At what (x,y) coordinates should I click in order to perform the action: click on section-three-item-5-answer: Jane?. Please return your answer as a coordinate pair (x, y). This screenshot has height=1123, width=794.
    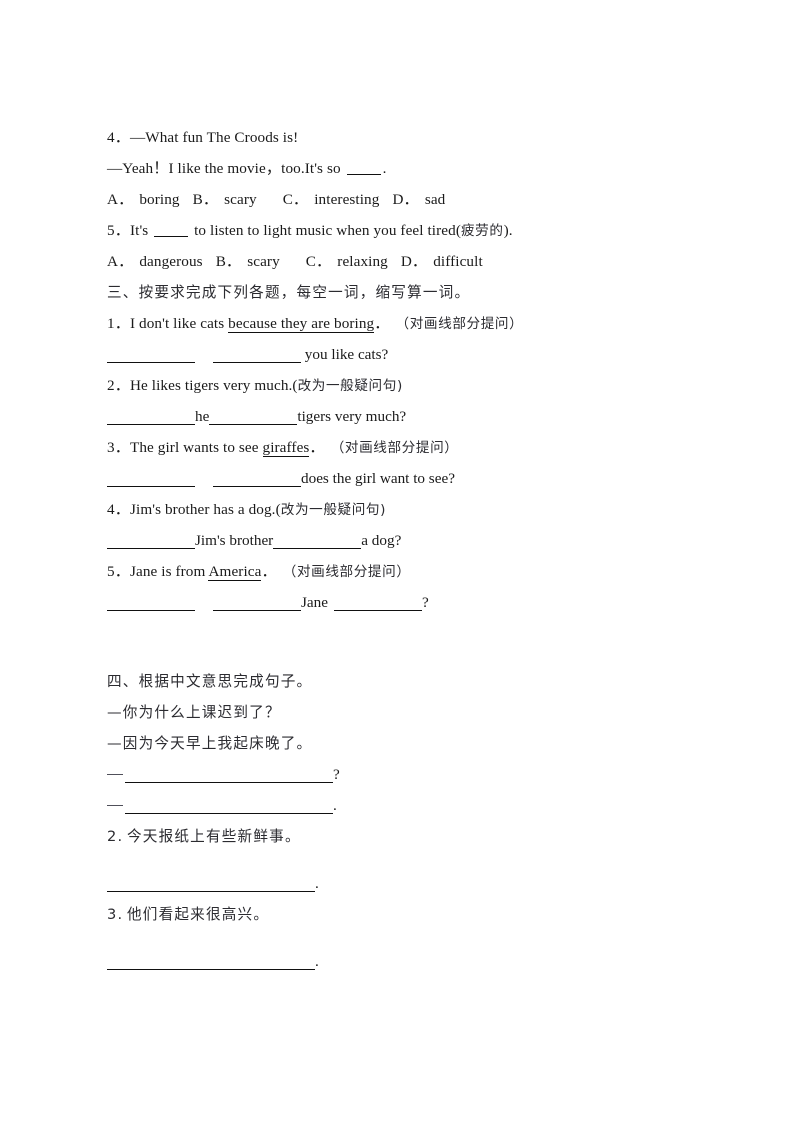
    Looking at the image, I should click on (397, 602).